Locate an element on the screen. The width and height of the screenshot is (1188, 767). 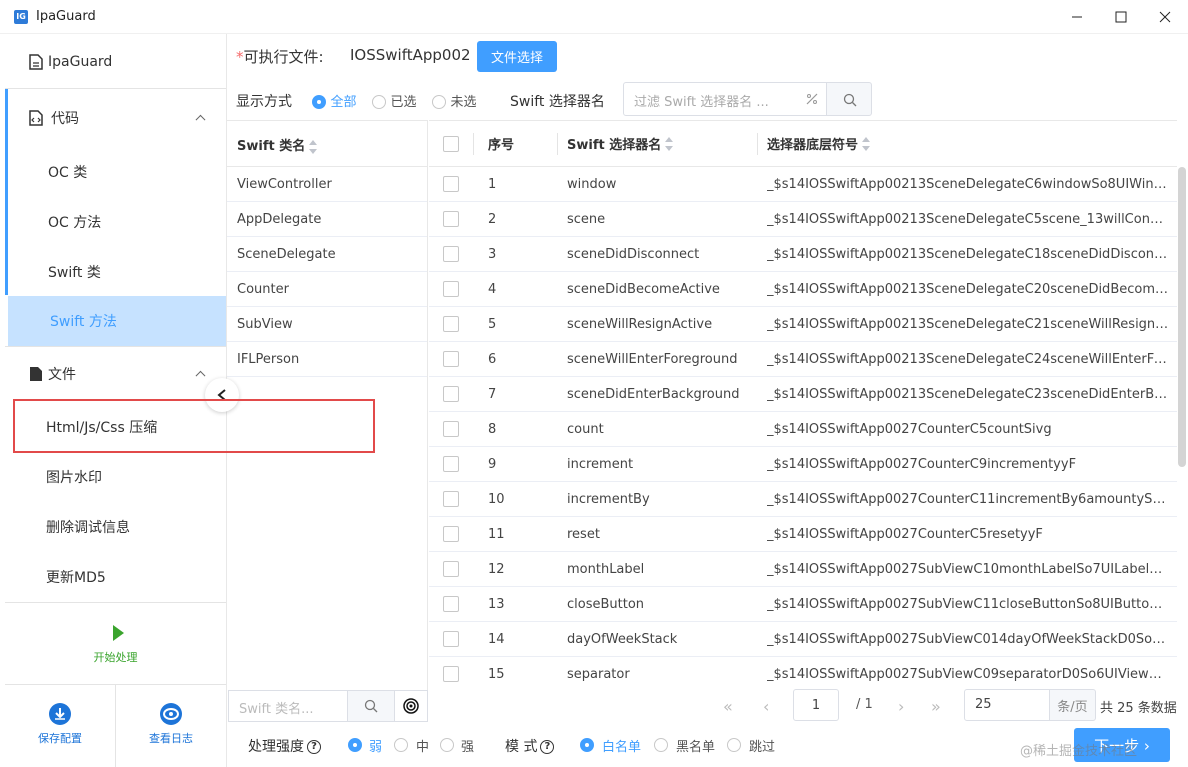
page-number-input: 1 is located at coordinates (816, 705).